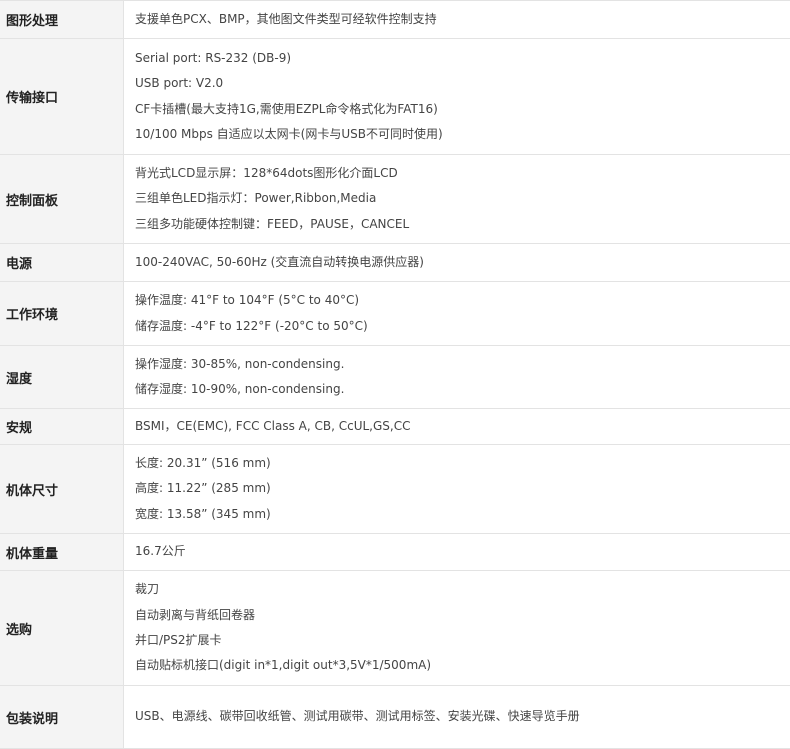 This screenshot has width=790, height=749. What do you see at coordinates (178, 640) in the screenshot?
I see `spec-value-line: 并口/PS2扩展卡` at bounding box center [178, 640].